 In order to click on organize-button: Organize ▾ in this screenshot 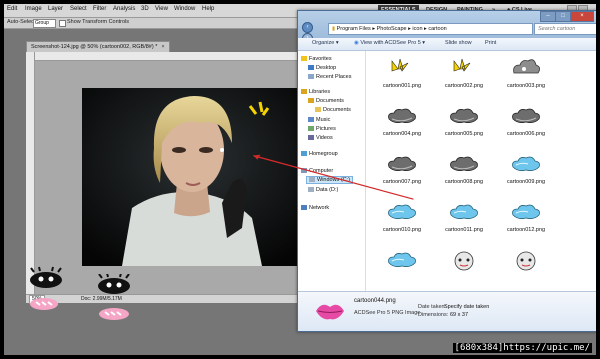, I will do `click(325, 43)`.